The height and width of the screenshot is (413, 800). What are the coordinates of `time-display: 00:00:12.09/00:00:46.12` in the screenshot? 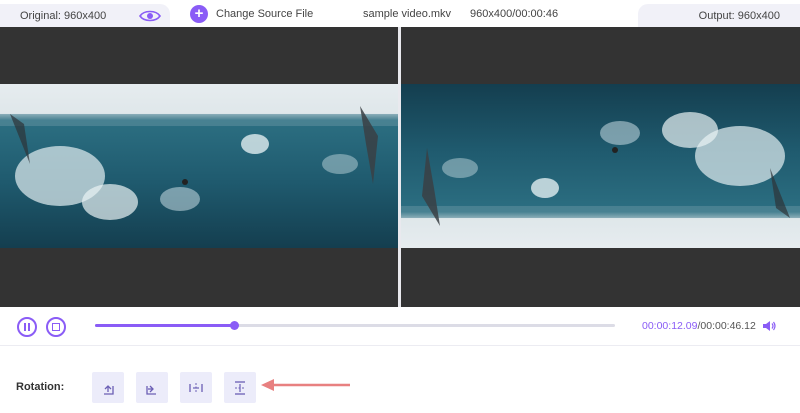 It's located at (699, 326).